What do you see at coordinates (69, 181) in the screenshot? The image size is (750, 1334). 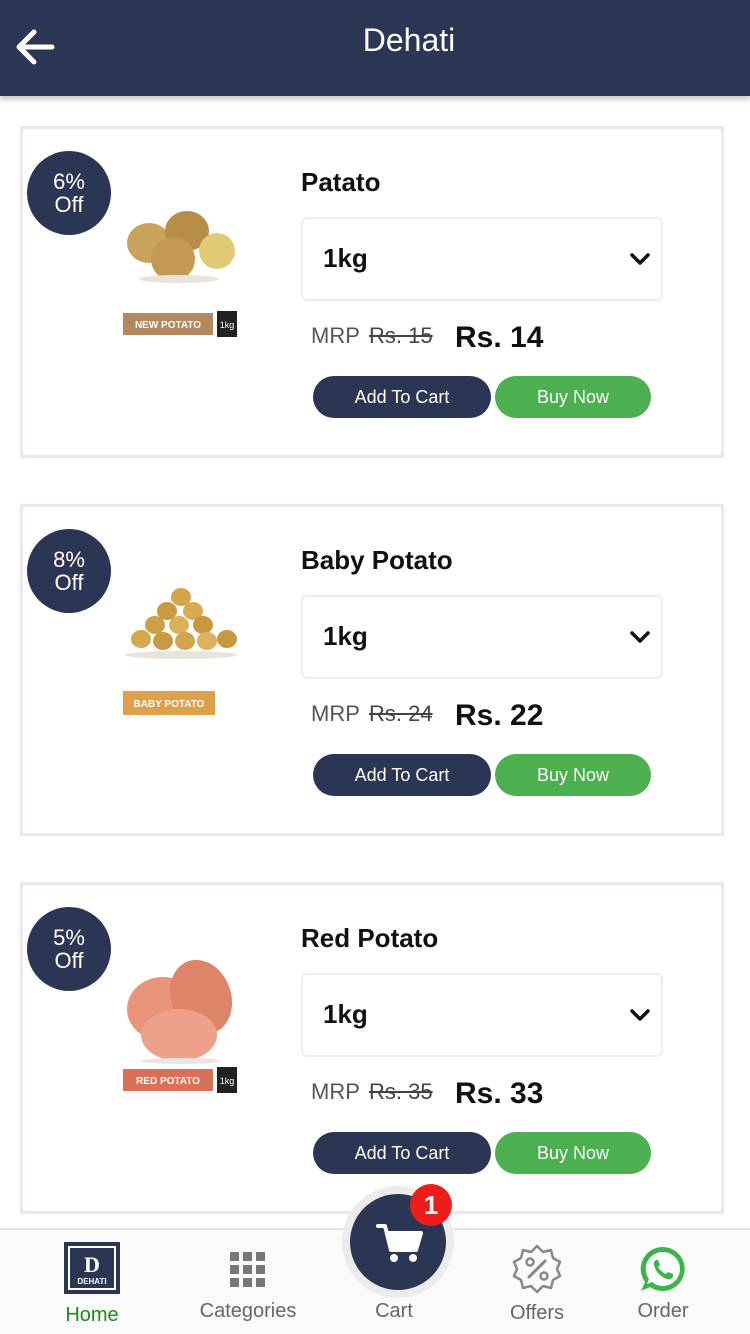 I see `discount-percent: 6%` at bounding box center [69, 181].